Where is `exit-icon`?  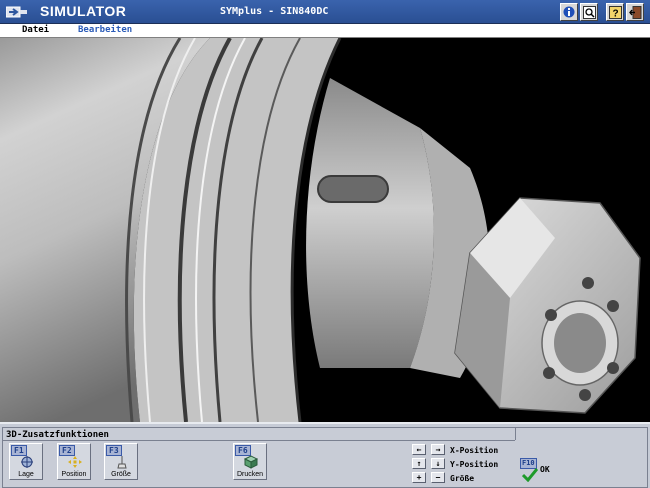
exit-icon is located at coordinates (634, 12).